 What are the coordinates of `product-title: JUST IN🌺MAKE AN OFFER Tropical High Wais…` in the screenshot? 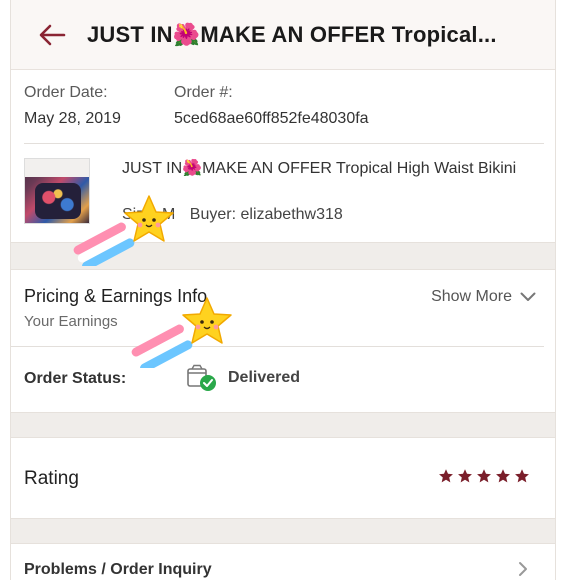 It's located at (327, 169).